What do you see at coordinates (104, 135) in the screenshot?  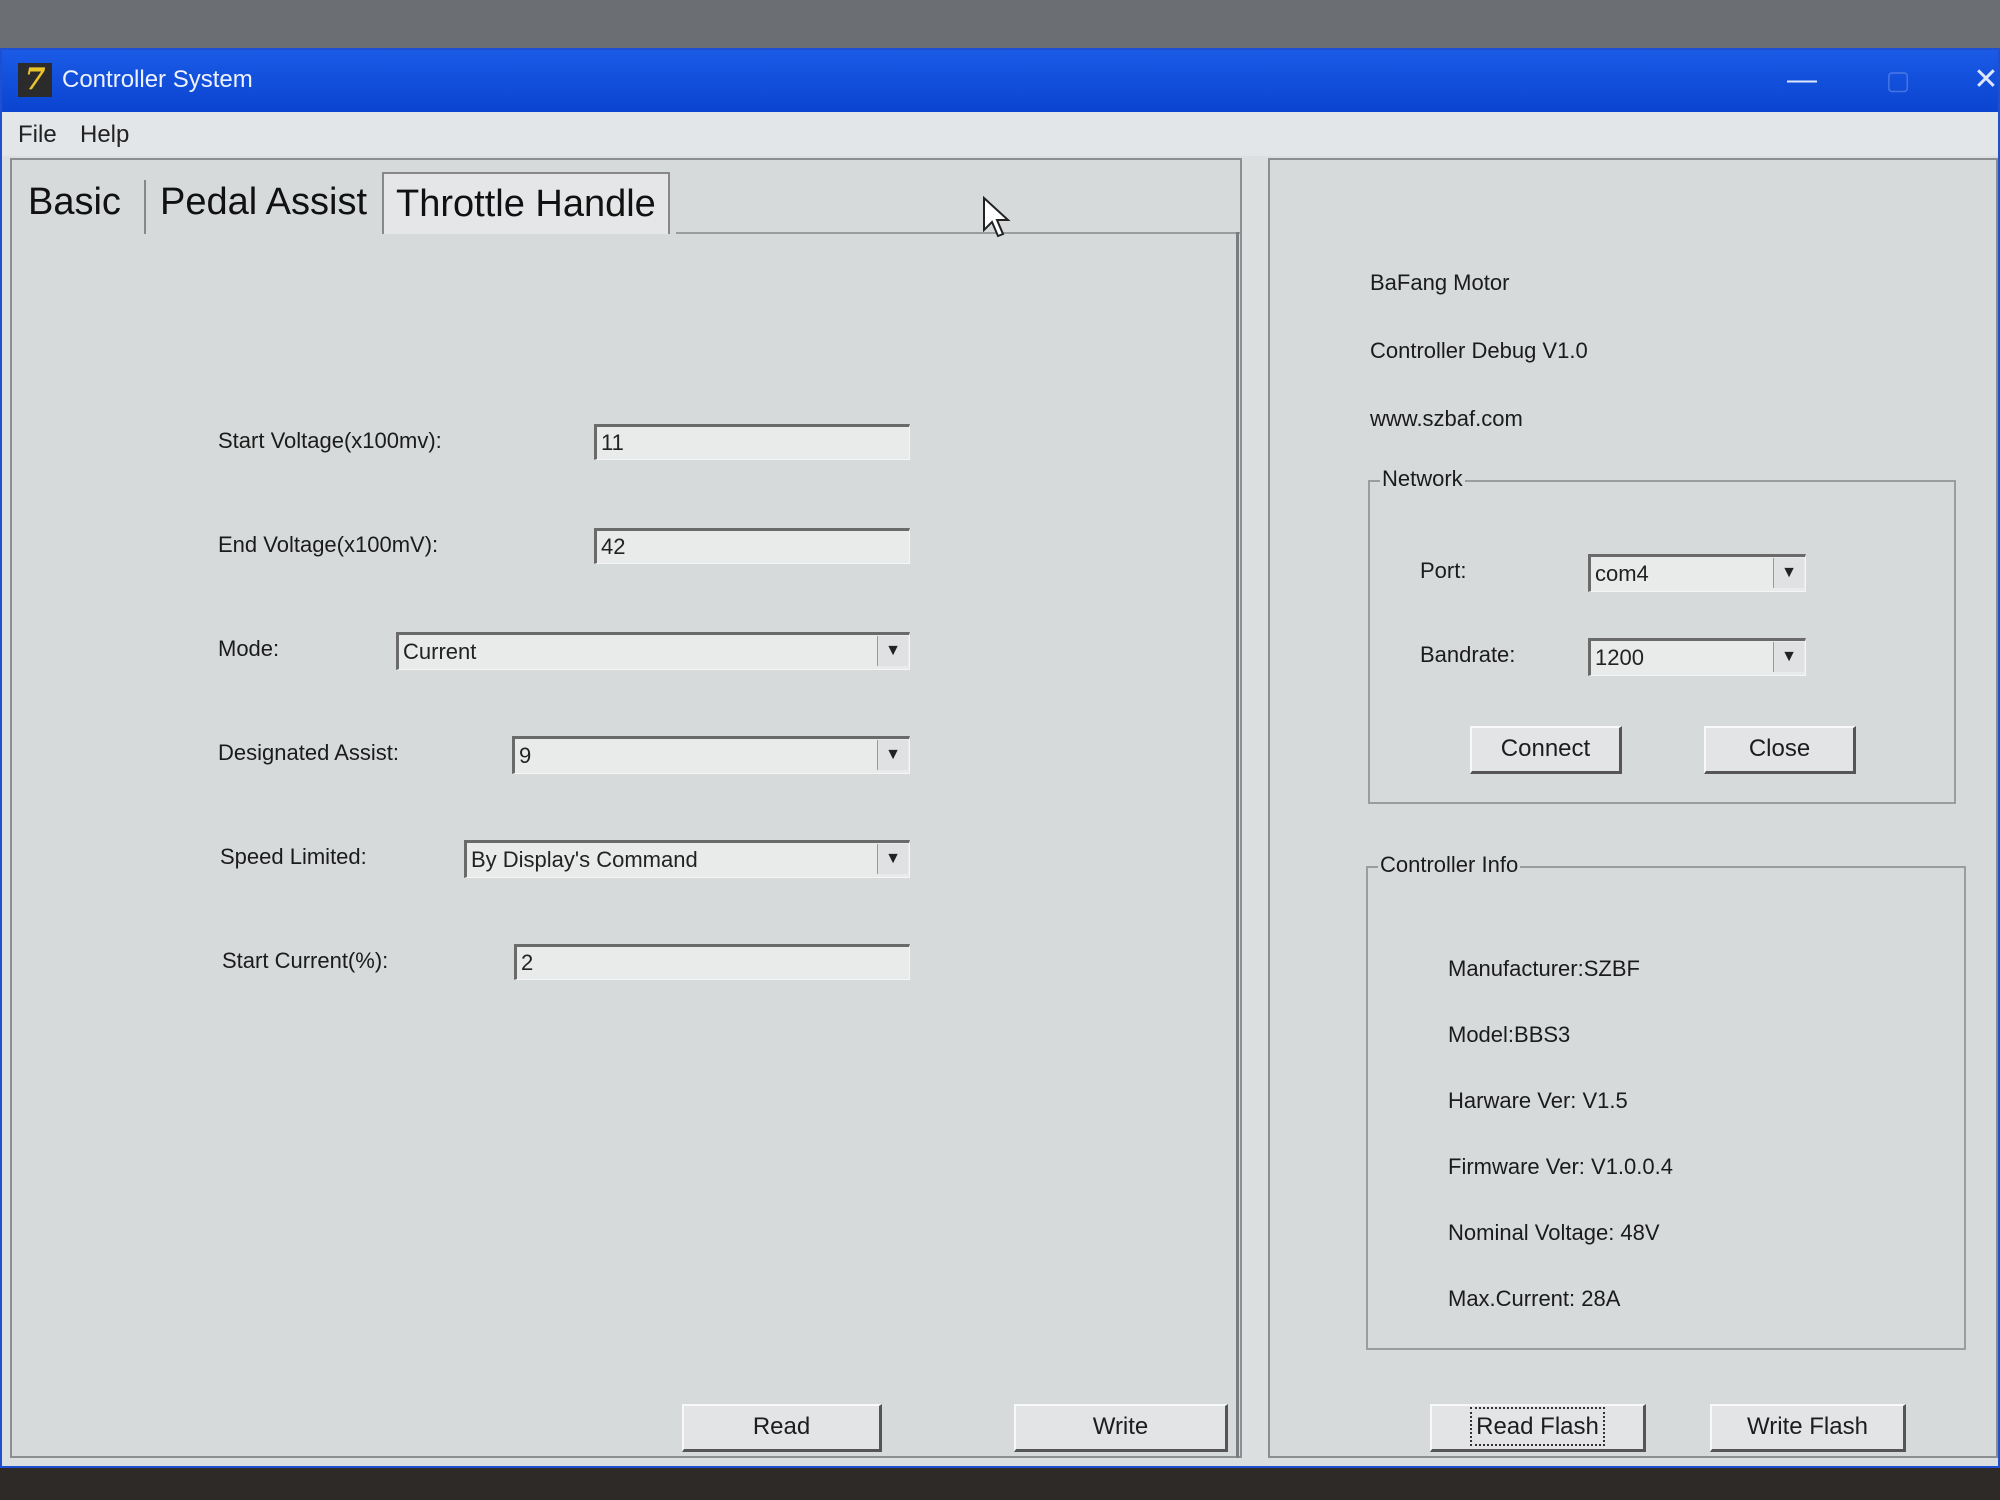 I see `menu-help: Help` at bounding box center [104, 135].